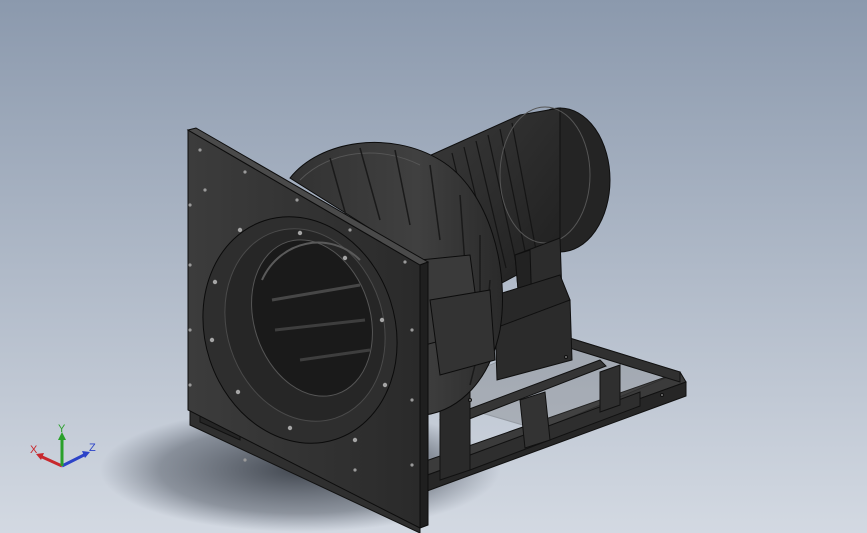  I want to click on x-axis-label: X, so click(34, 450).